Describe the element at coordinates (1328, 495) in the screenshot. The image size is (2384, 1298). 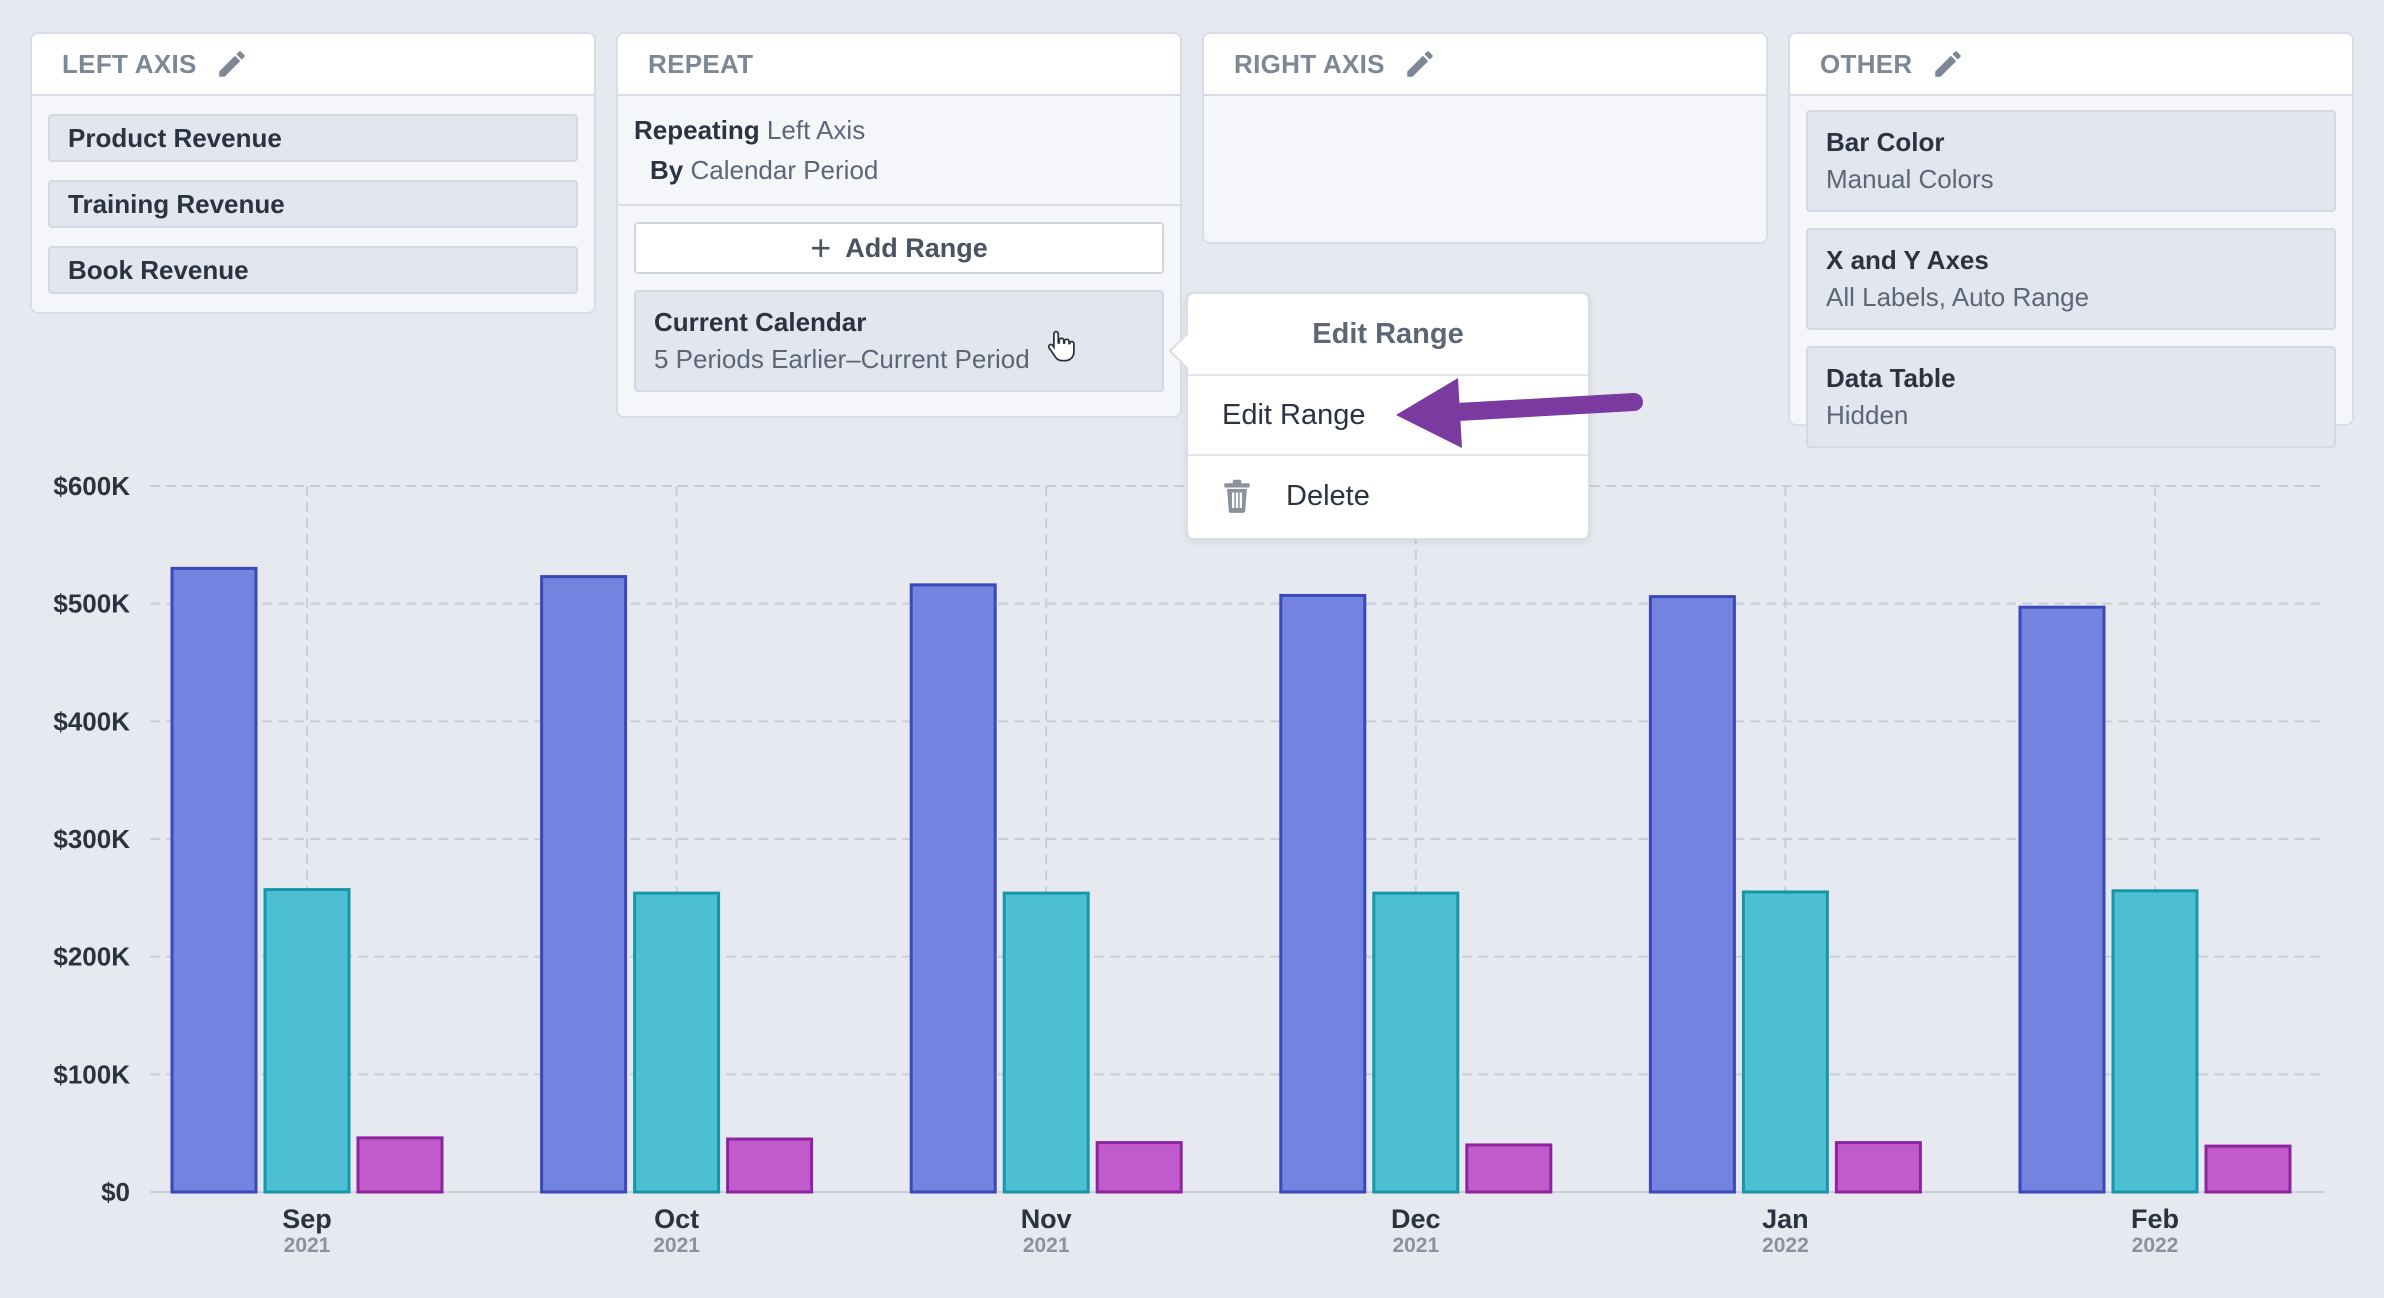
I see `menu-item-label: Delete` at that location.